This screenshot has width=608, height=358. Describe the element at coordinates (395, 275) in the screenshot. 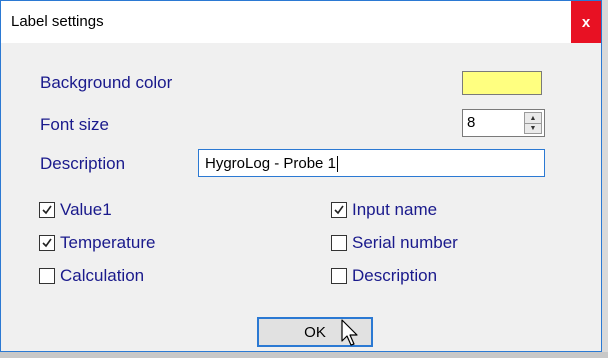

I see `checkbox-label: Description` at that location.